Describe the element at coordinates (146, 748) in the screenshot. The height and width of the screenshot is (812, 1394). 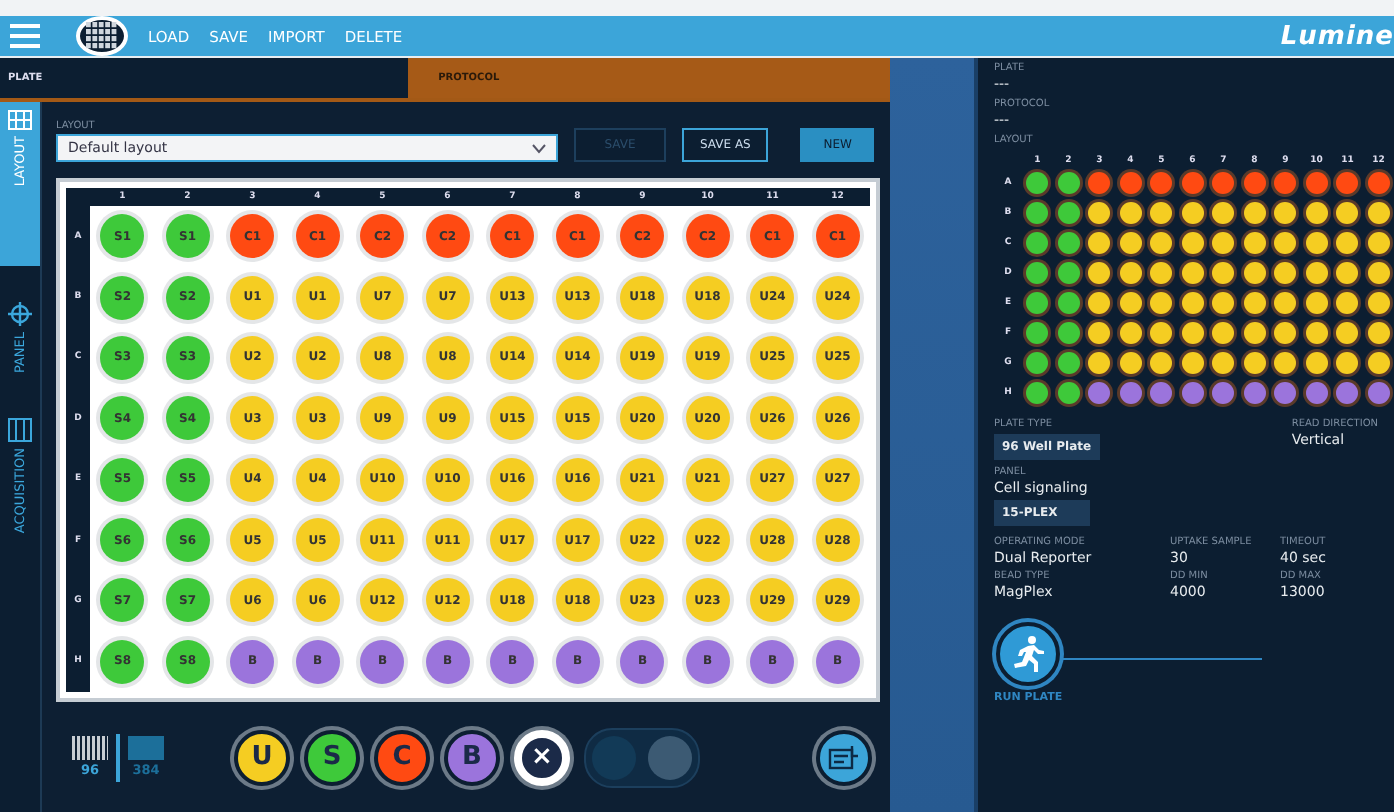
I see `grid-icon` at that location.